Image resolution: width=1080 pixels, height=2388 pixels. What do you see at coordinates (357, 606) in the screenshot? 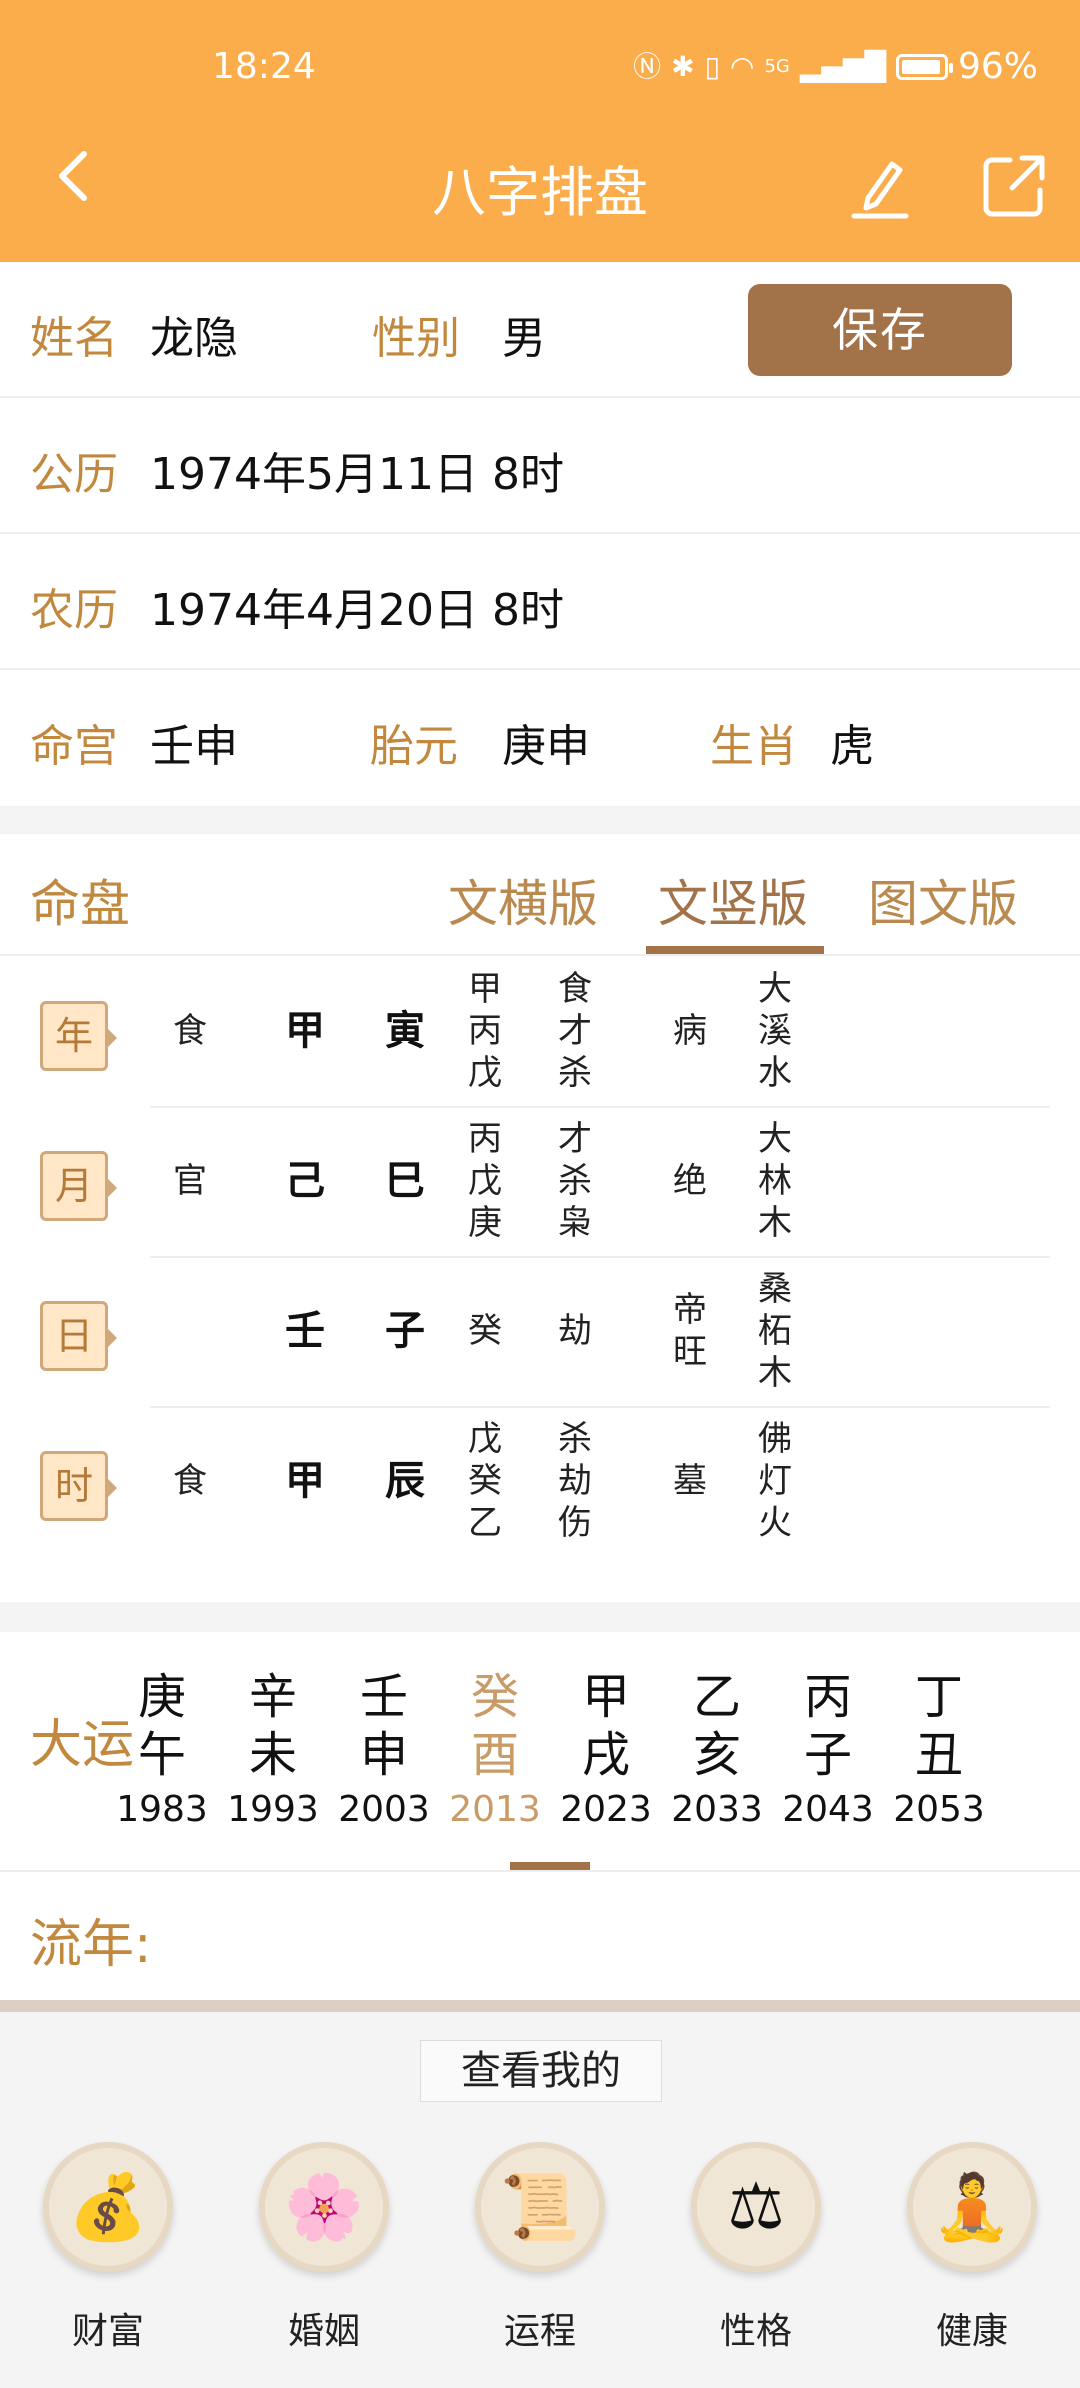
I see `lunar-date: 1974年4月20日 8时` at bounding box center [357, 606].